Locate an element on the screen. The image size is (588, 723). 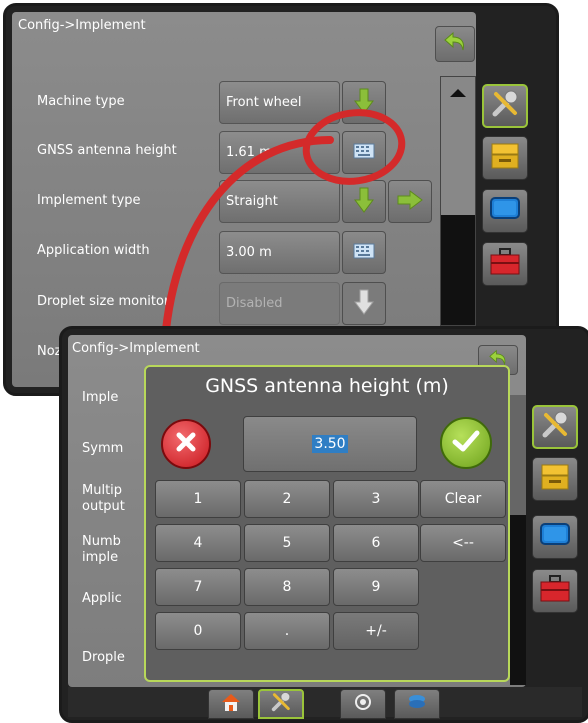
cancel-button is located at coordinates (186, 444).